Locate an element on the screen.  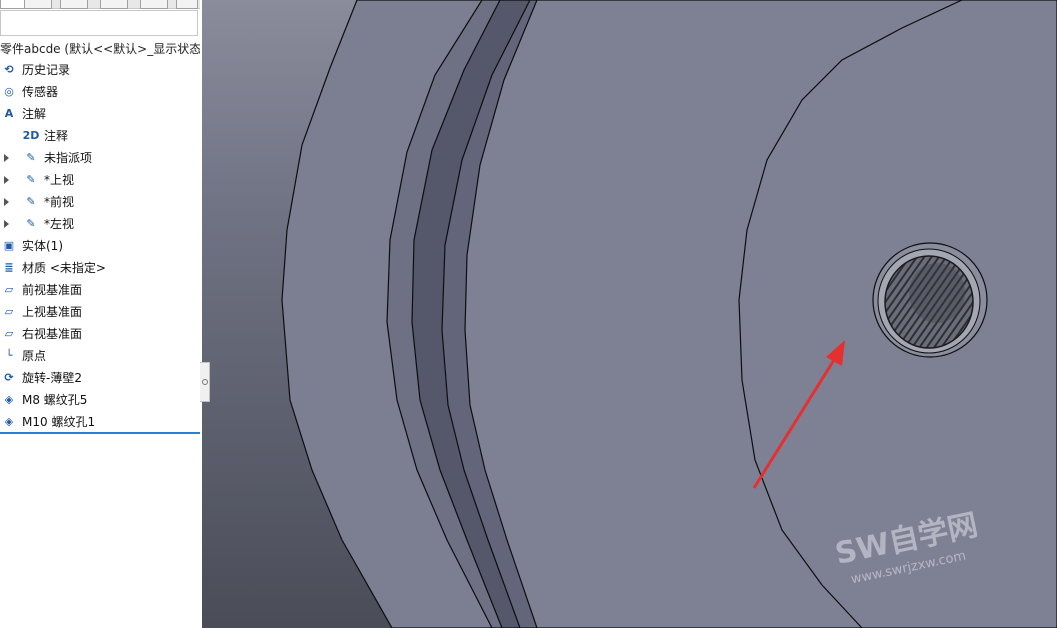
material-icon: ≣ is located at coordinates (9, 267).